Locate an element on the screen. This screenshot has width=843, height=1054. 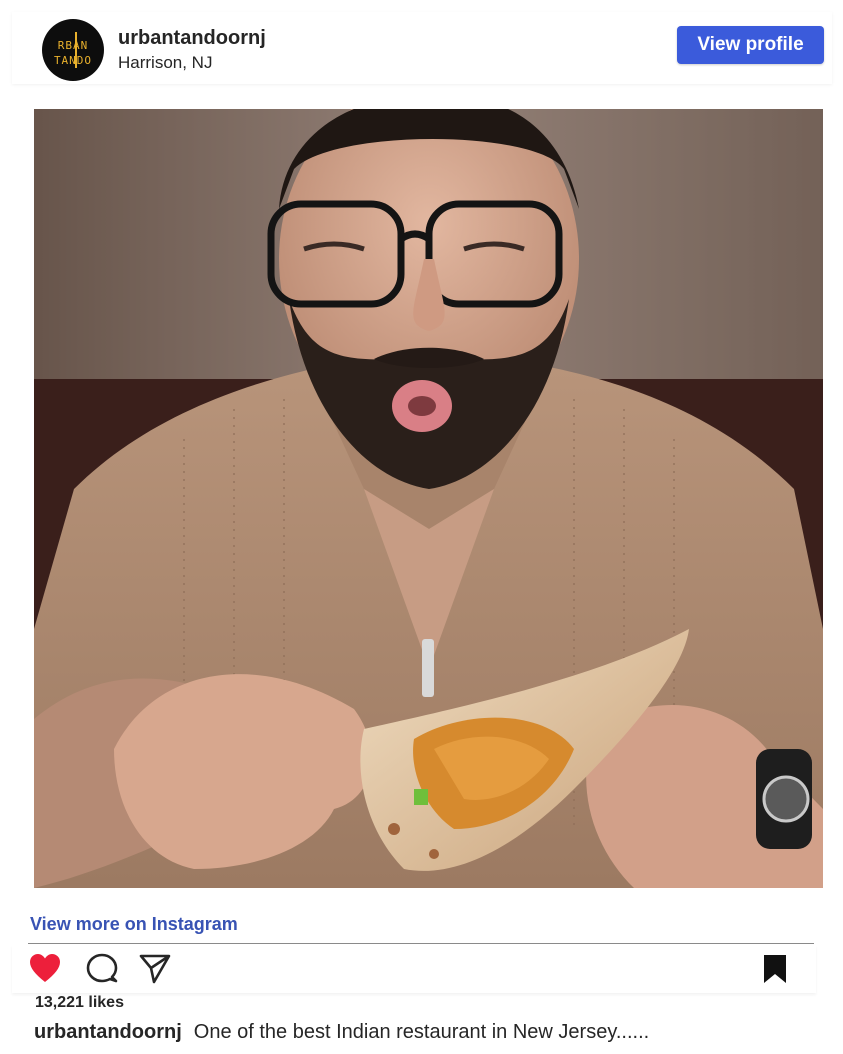
post-username: urbantandoornj is located at coordinates (192, 38).